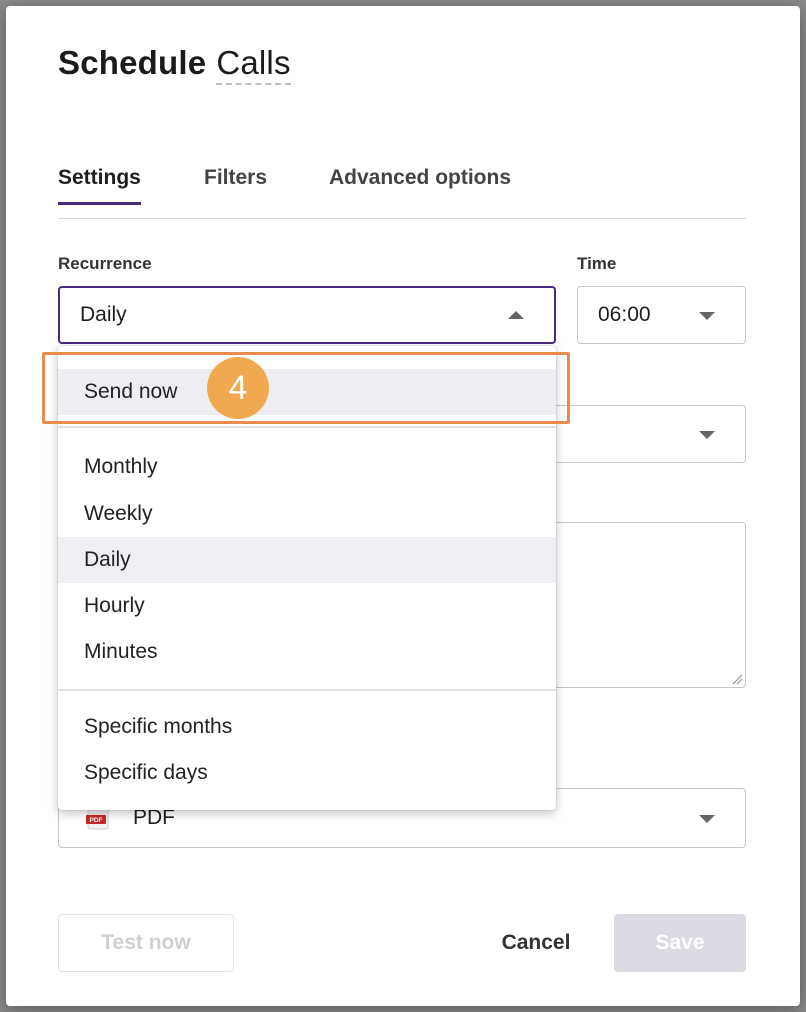  I want to click on recurrence-select: Daily, so click(307, 315).